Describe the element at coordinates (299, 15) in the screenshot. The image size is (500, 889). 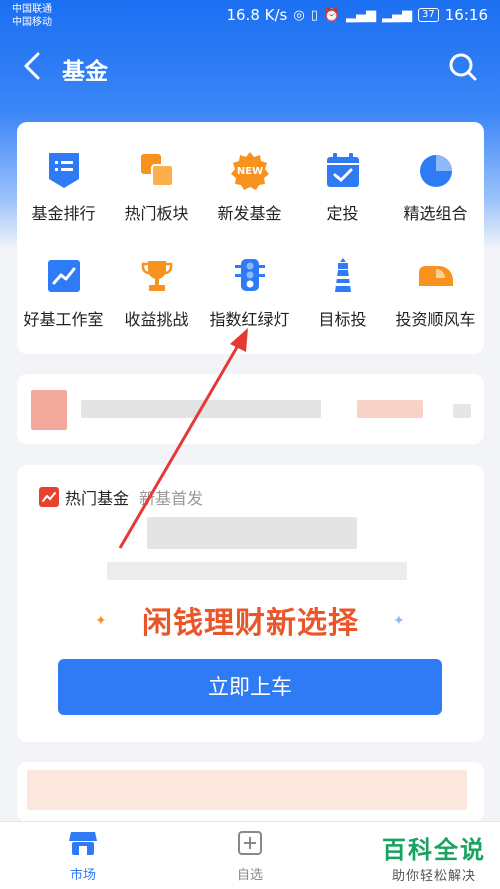
I see `hotspot-icon: ◎` at that location.